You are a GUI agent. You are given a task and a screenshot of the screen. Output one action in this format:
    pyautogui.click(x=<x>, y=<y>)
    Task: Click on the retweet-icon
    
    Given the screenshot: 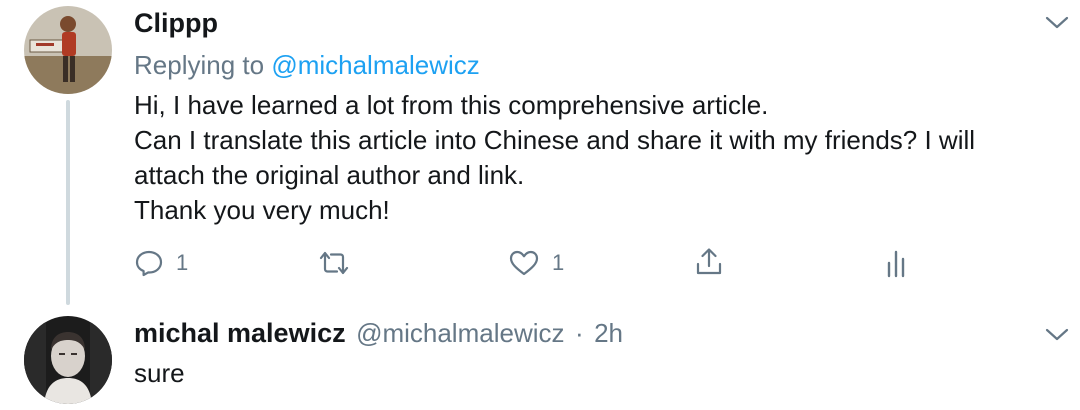 What is the action you would take?
    pyautogui.click(x=334, y=263)
    